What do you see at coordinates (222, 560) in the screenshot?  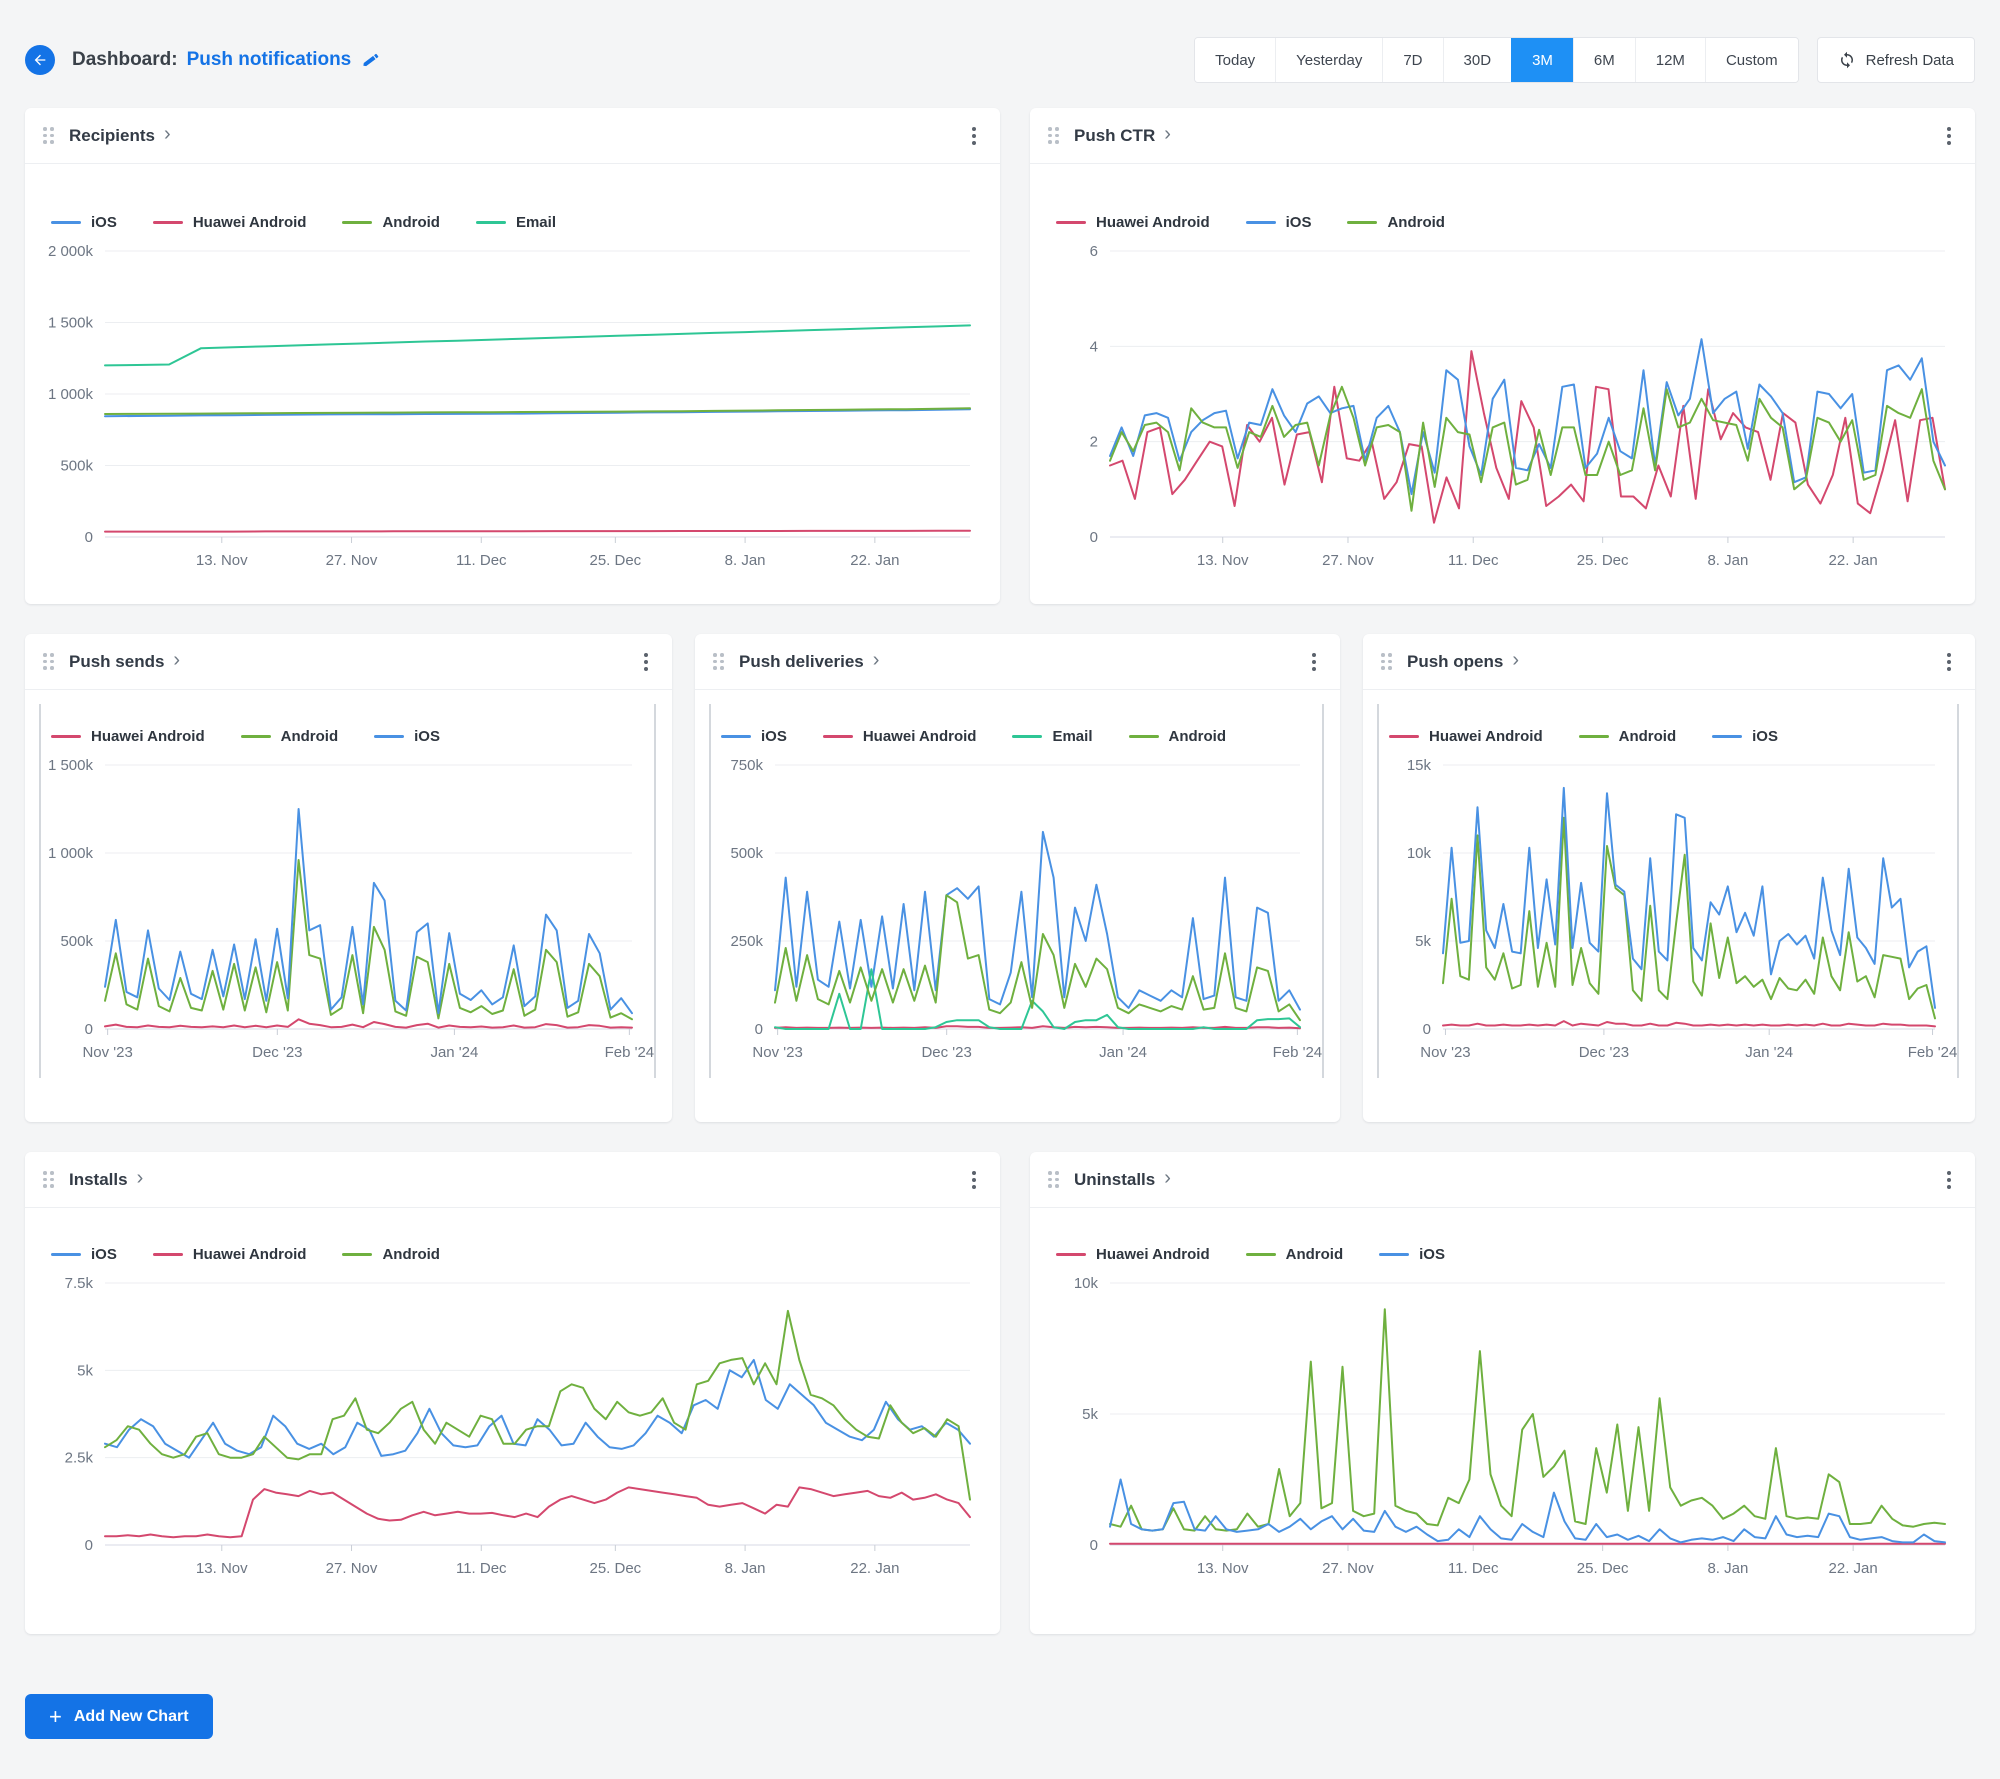 I see `svg-text: 13. Nov` at bounding box center [222, 560].